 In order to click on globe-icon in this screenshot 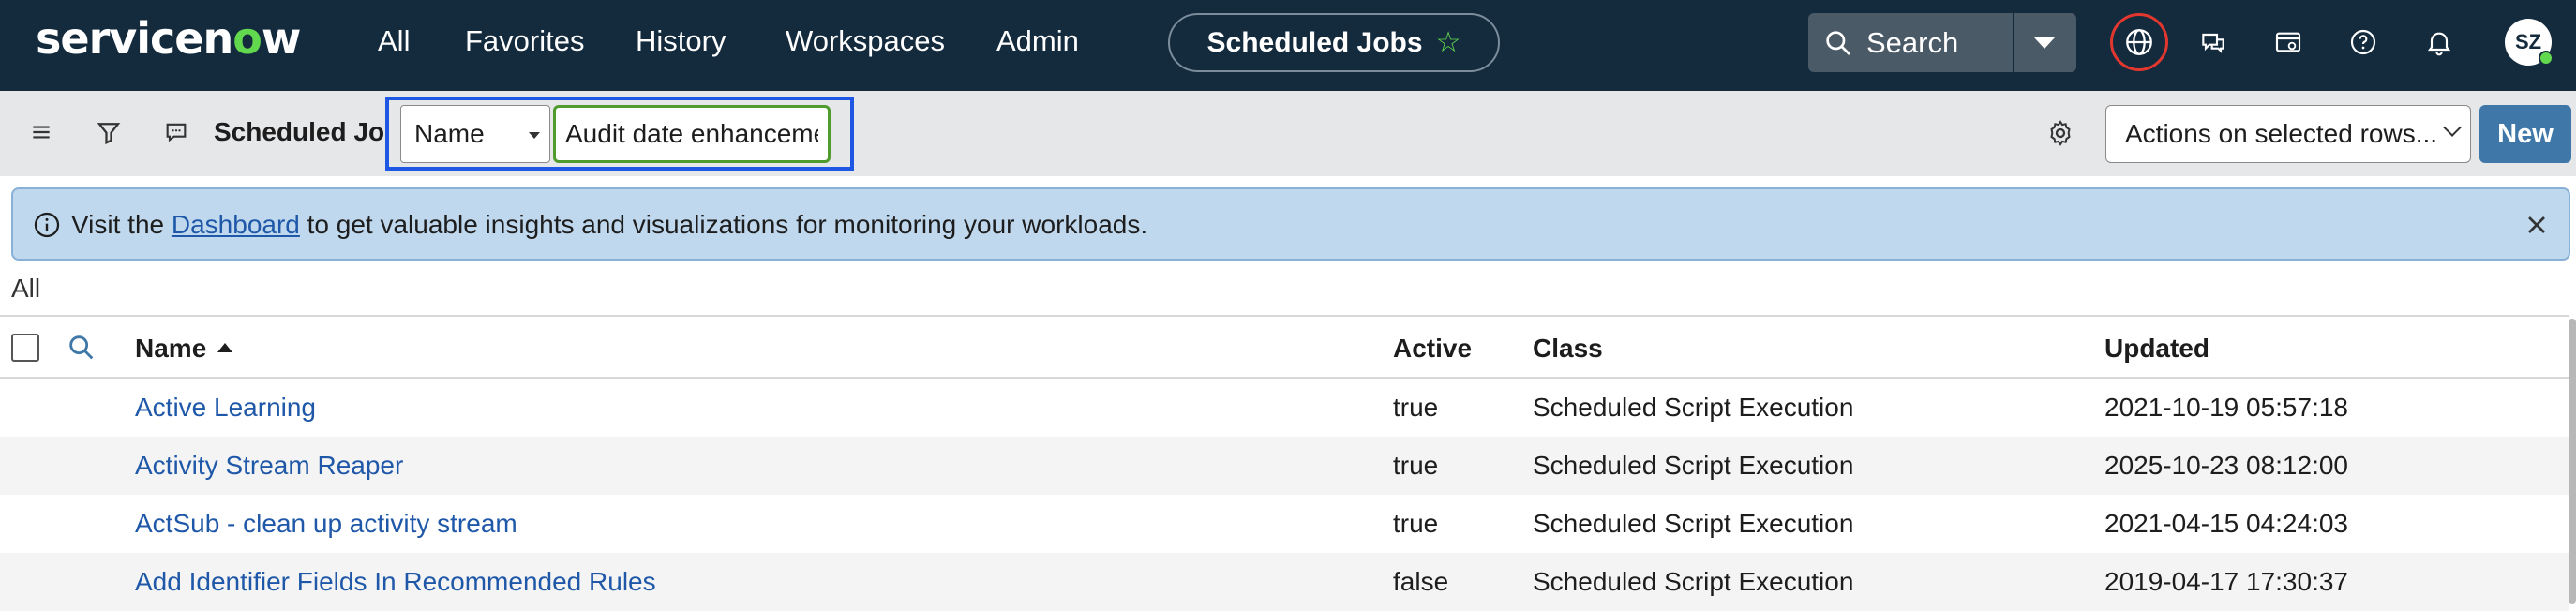, I will do `click(2139, 42)`.